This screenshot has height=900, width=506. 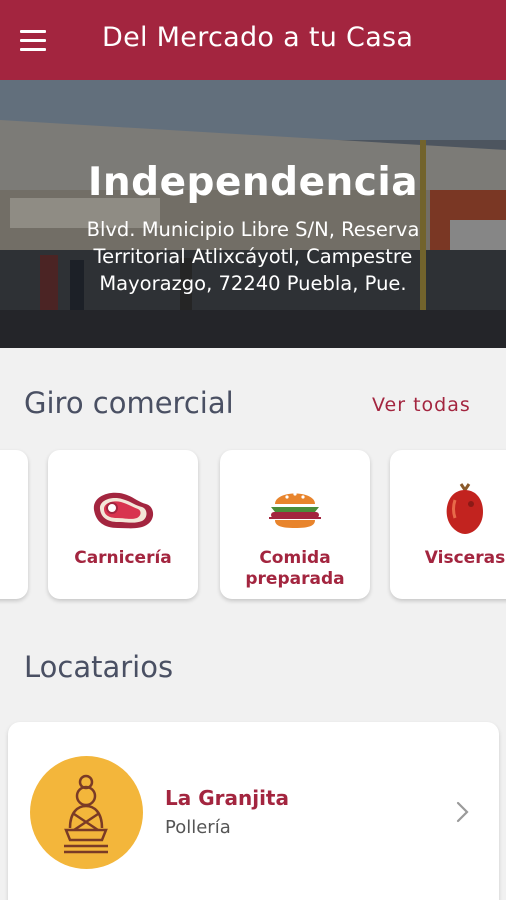 What do you see at coordinates (14, 524) in the screenshot?
I see `category-card-partial` at bounding box center [14, 524].